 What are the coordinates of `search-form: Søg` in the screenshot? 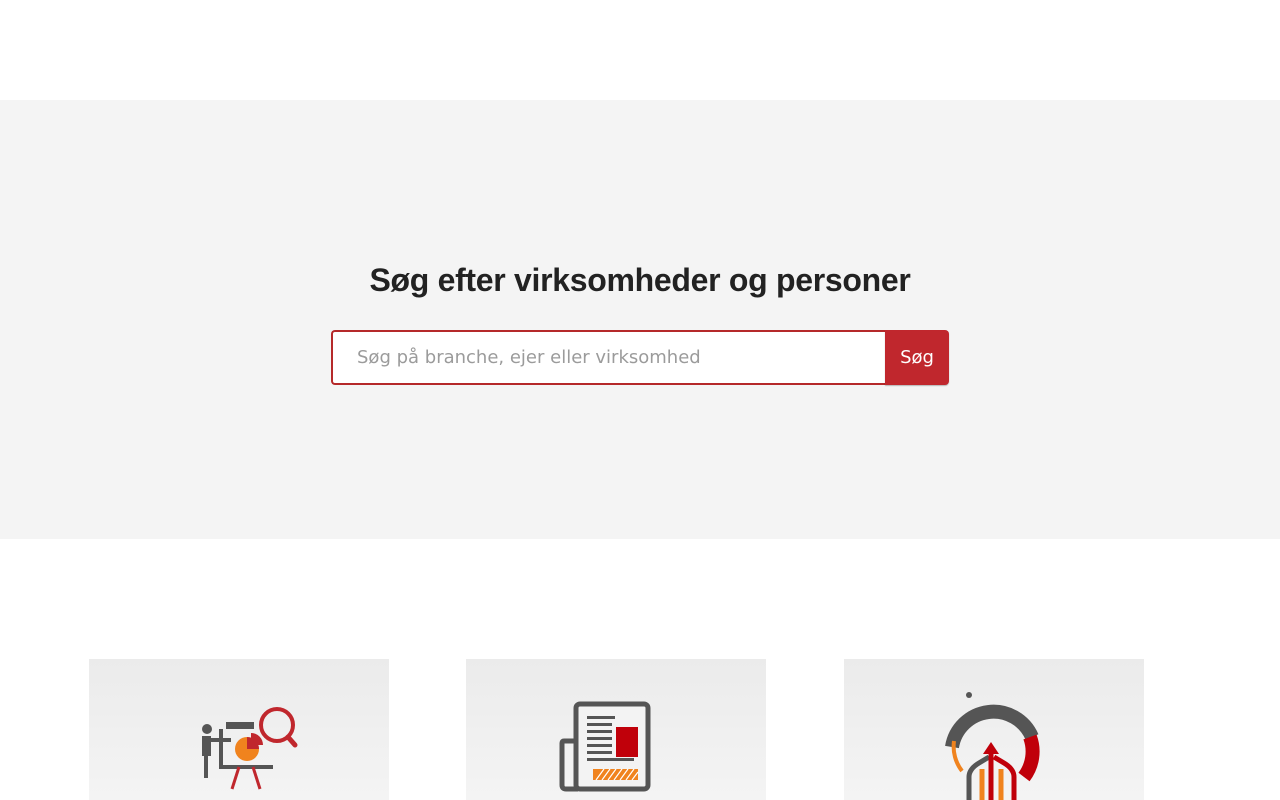 It's located at (640, 357).